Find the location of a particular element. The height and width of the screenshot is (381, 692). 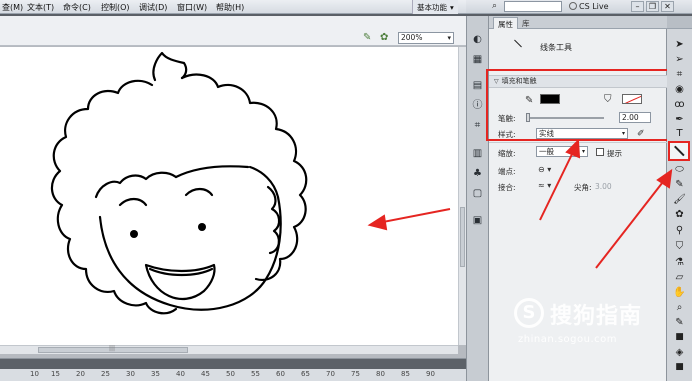

selection-tool-icon: ➤ is located at coordinates (679, 44).